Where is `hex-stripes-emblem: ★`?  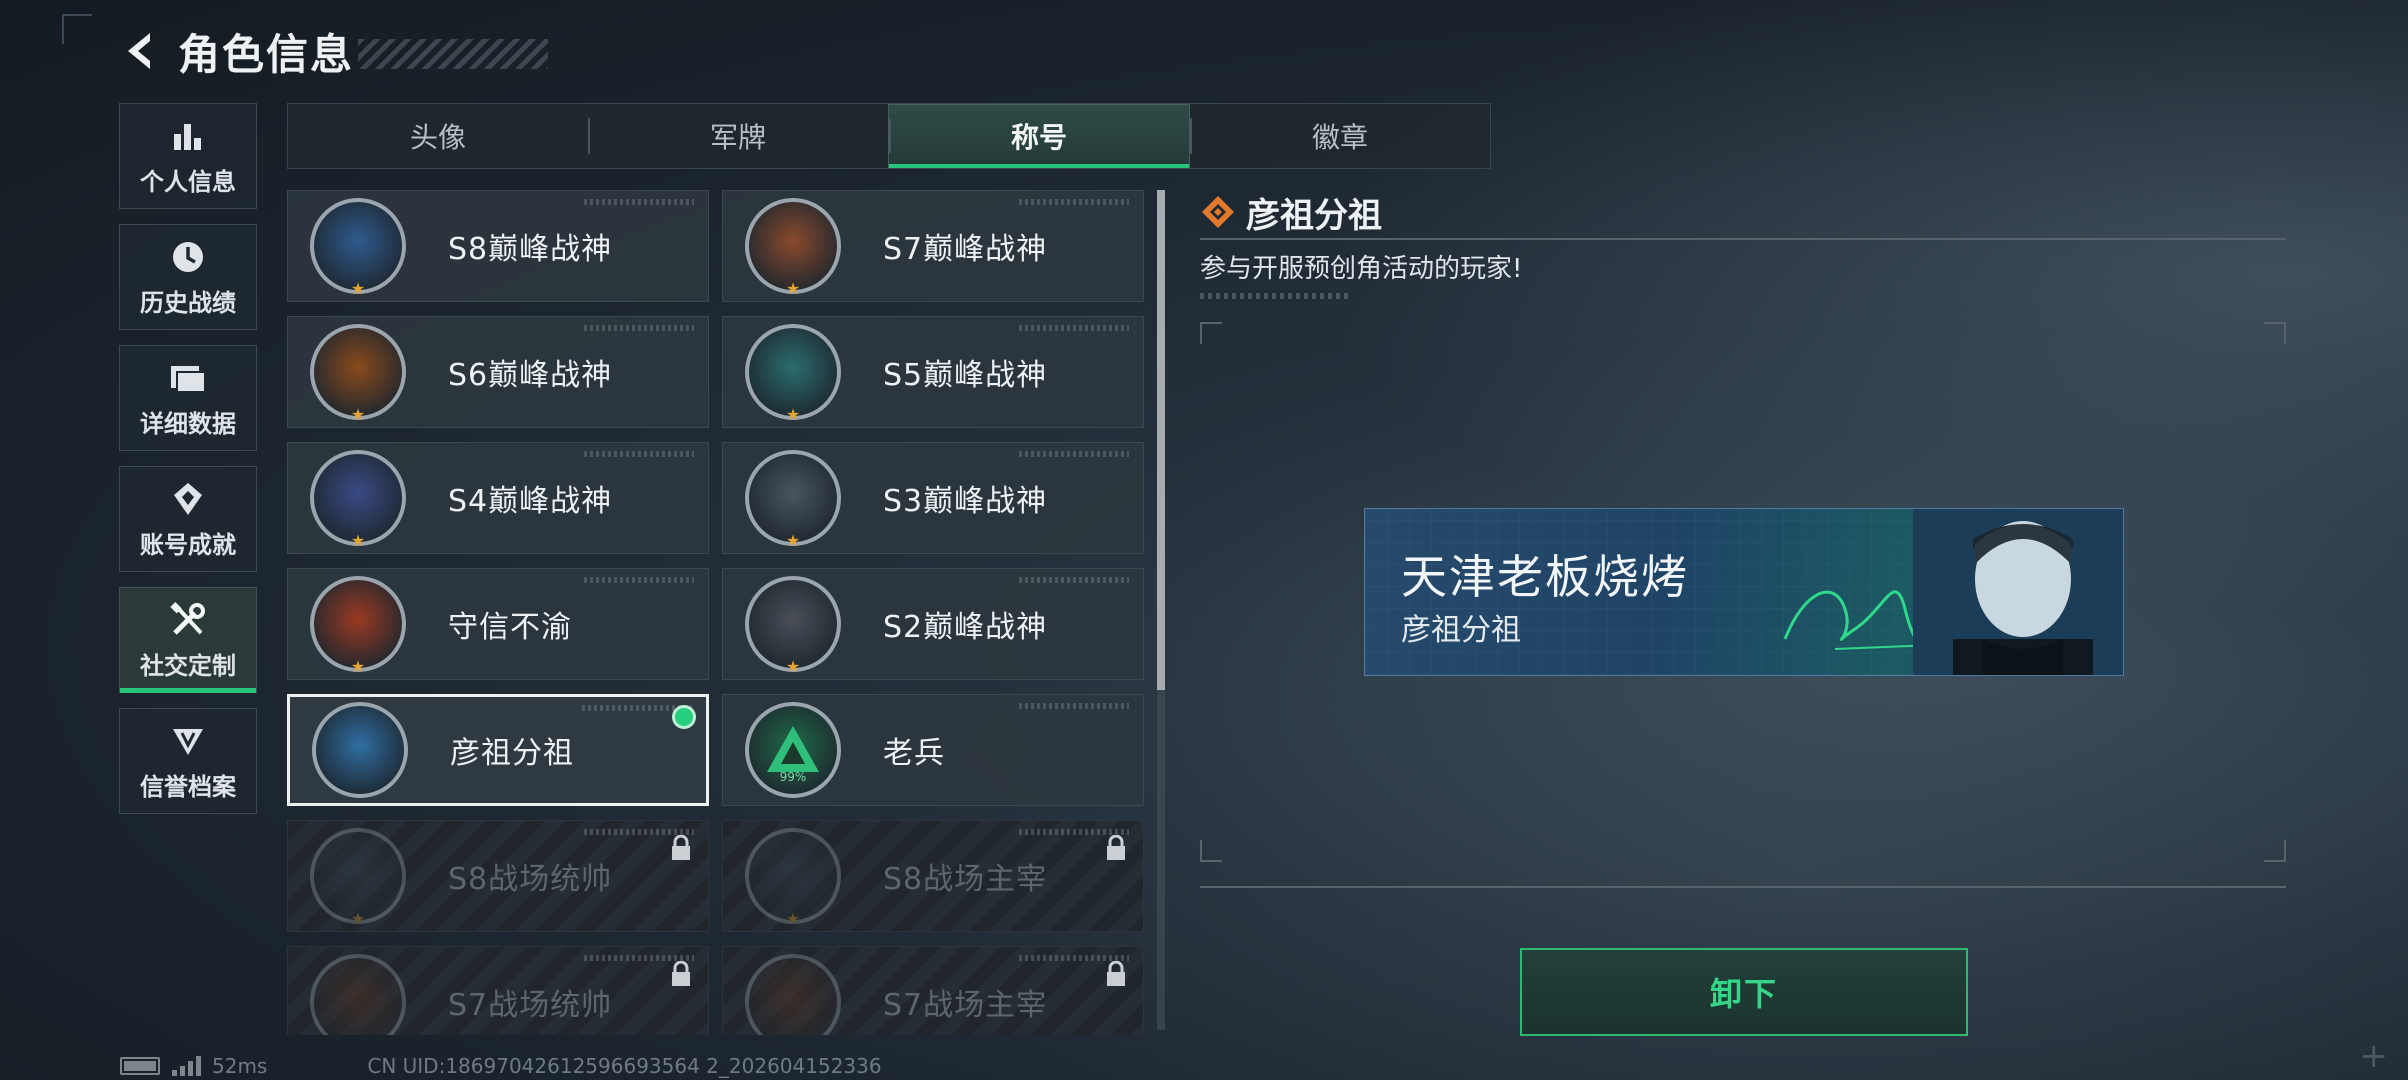
hex-stripes-emblem: ★ is located at coordinates (358, 248).